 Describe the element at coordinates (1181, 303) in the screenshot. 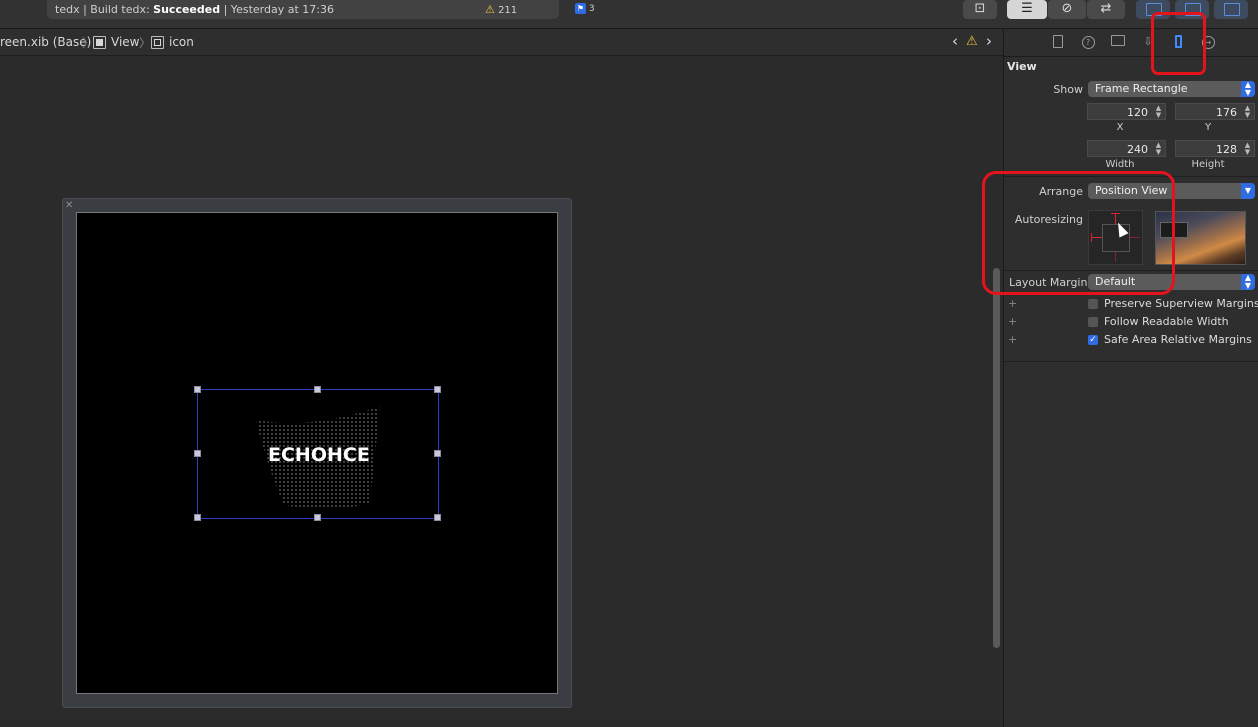

I see `checkbox-label: Preserve Superview Margins` at that location.